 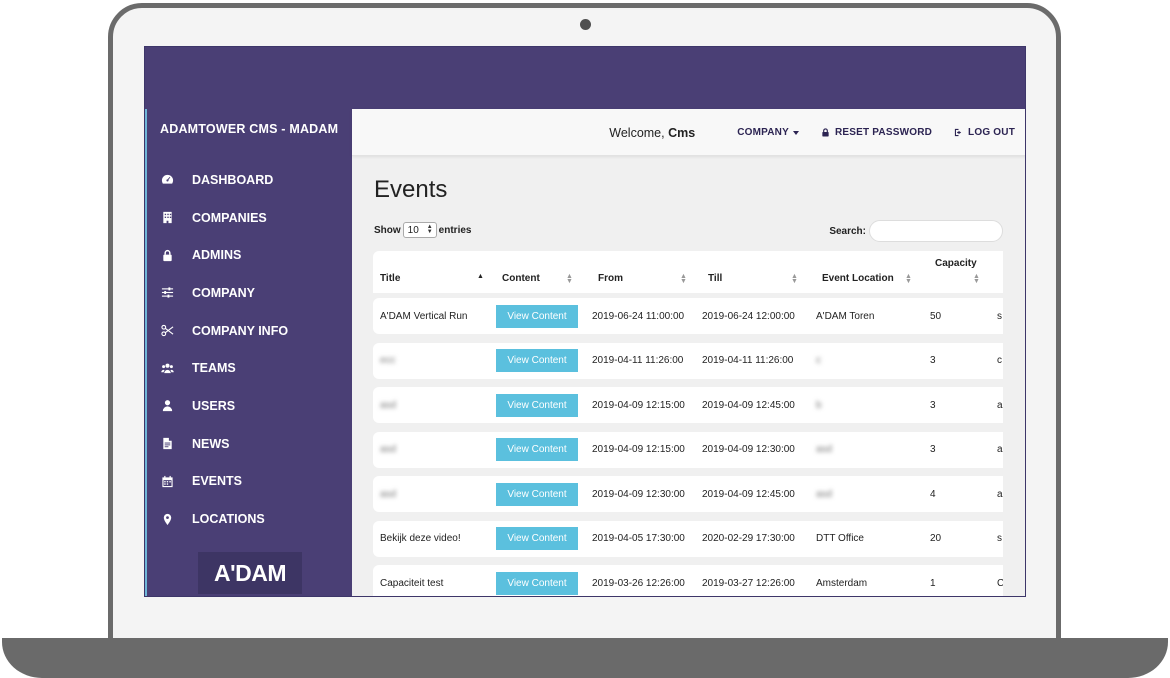 What do you see at coordinates (211, 443) in the screenshot?
I see `sidebar-item-label: NEWS` at bounding box center [211, 443].